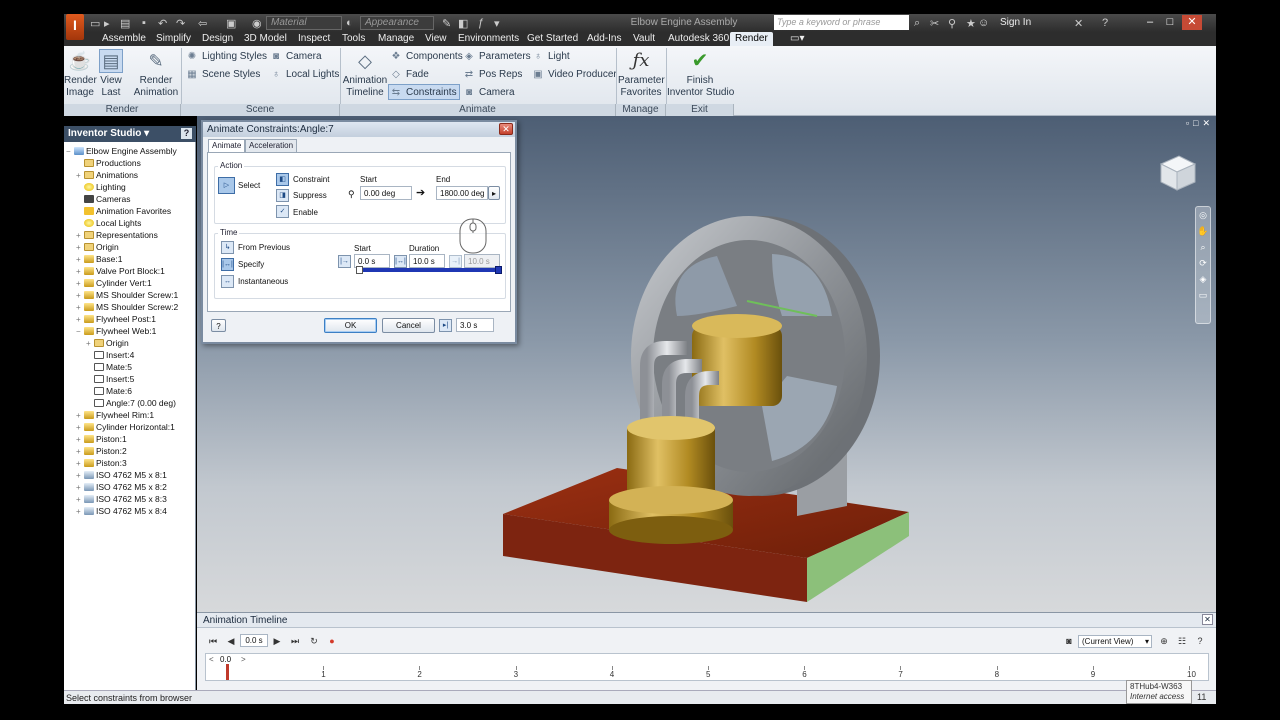  I want to click on expander-icon: +, so click(80, 512).